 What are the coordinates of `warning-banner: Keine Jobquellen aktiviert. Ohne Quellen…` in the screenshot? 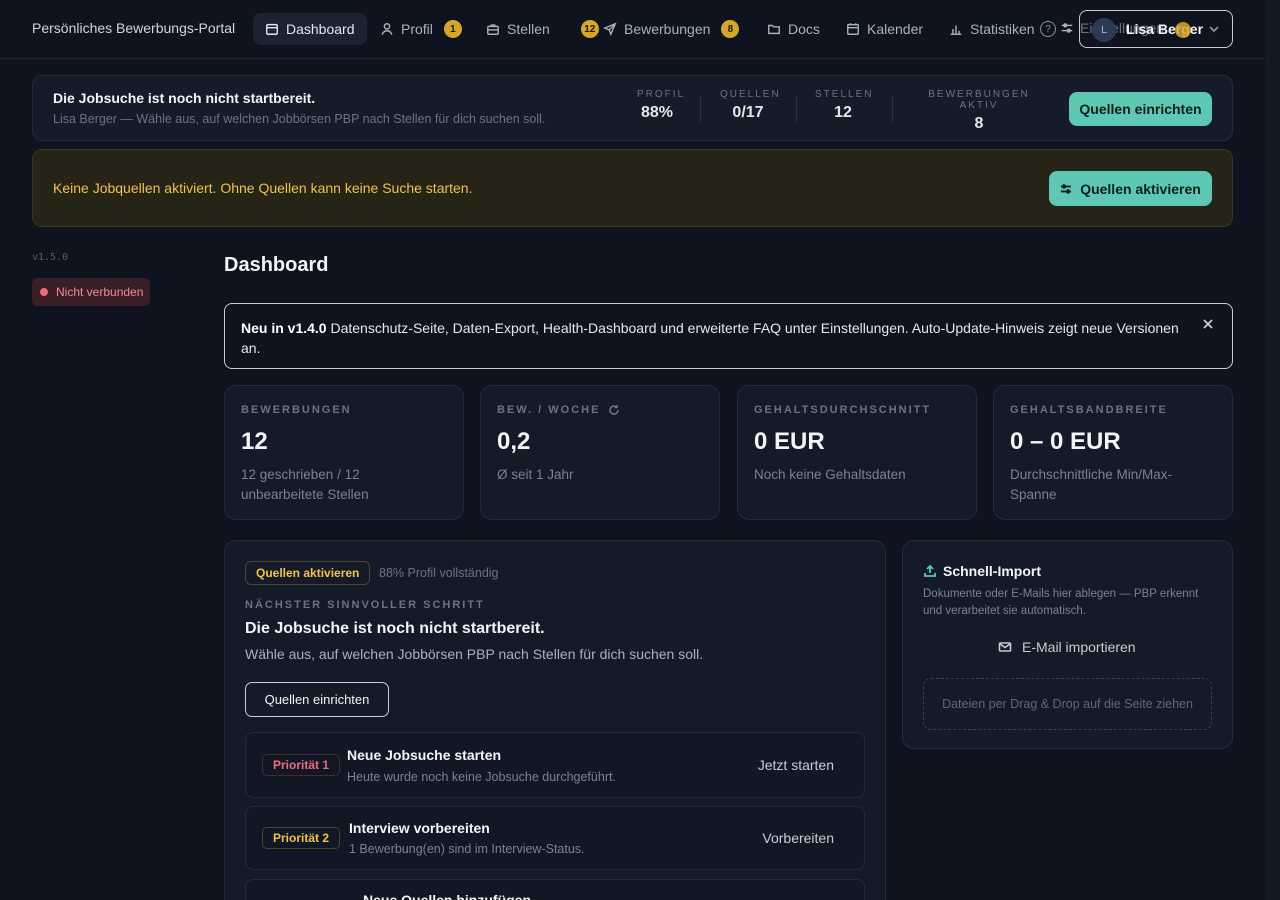 It's located at (632, 188).